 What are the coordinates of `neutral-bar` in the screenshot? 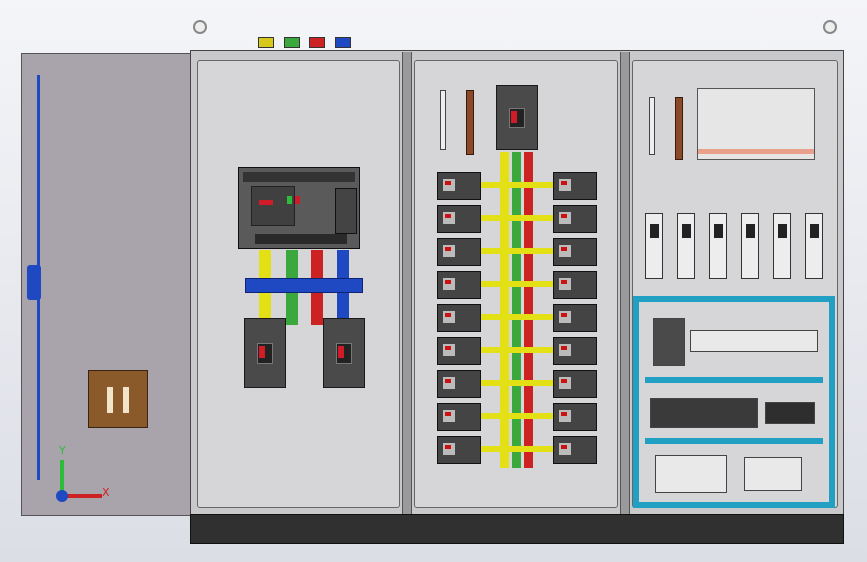 It's located at (470, 122).